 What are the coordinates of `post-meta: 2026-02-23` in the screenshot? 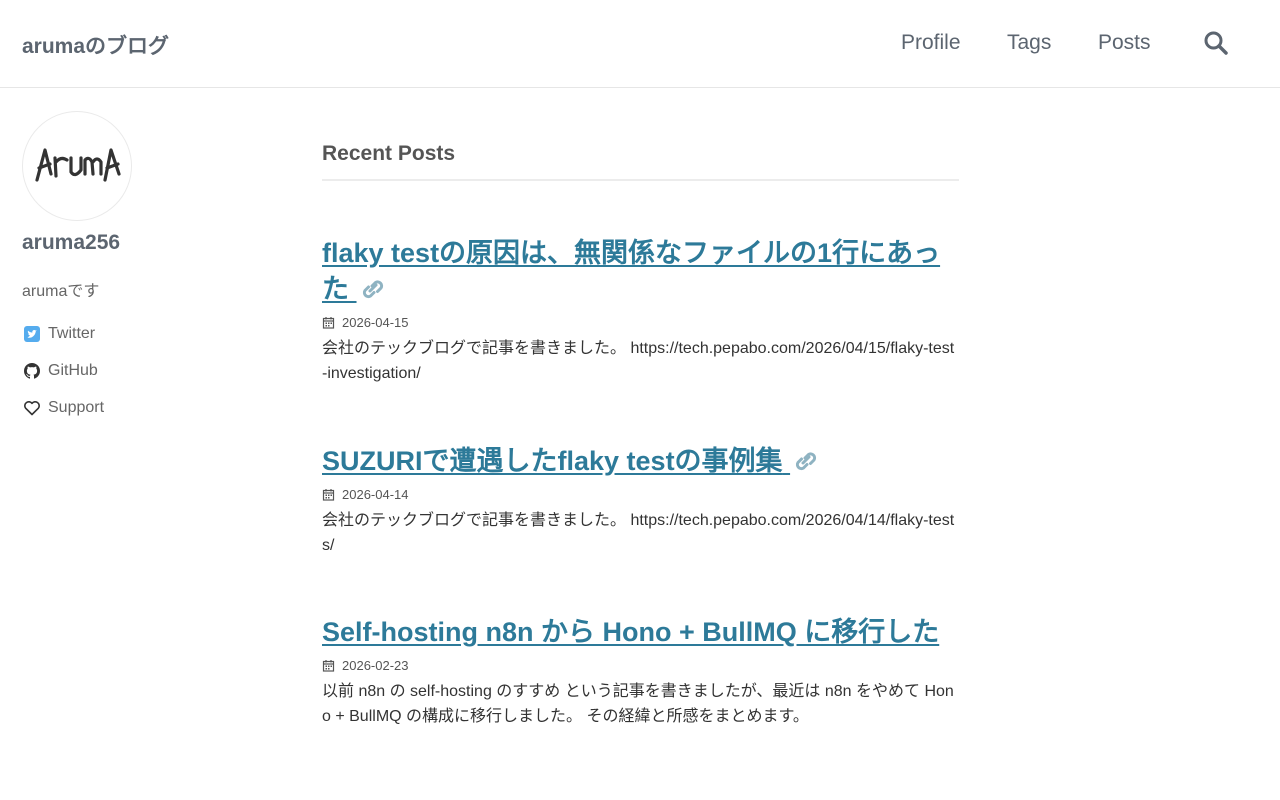 It's located at (640, 665).